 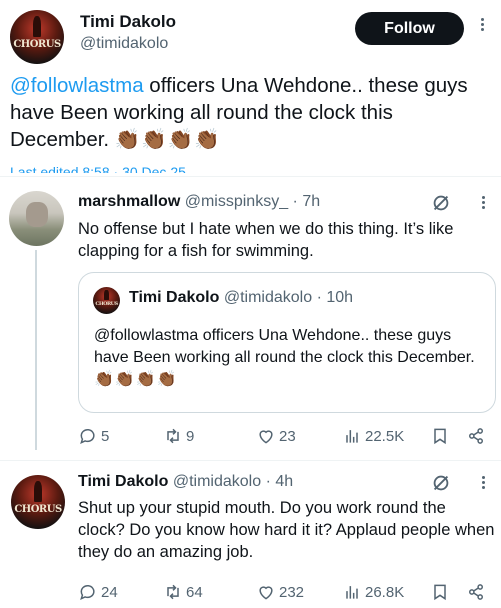 What do you see at coordinates (77, 85) in the screenshot?
I see `mention-link: @followlastma` at bounding box center [77, 85].